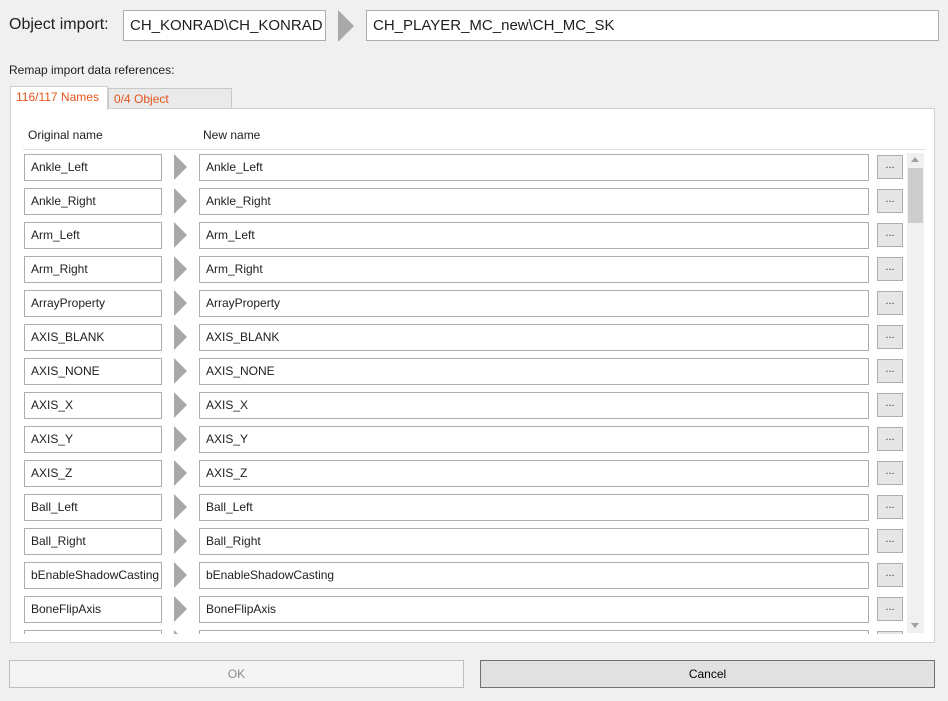 The image size is (948, 701). Describe the element at coordinates (534, 632) in the screenshot. I see `new-name-field` at that location.